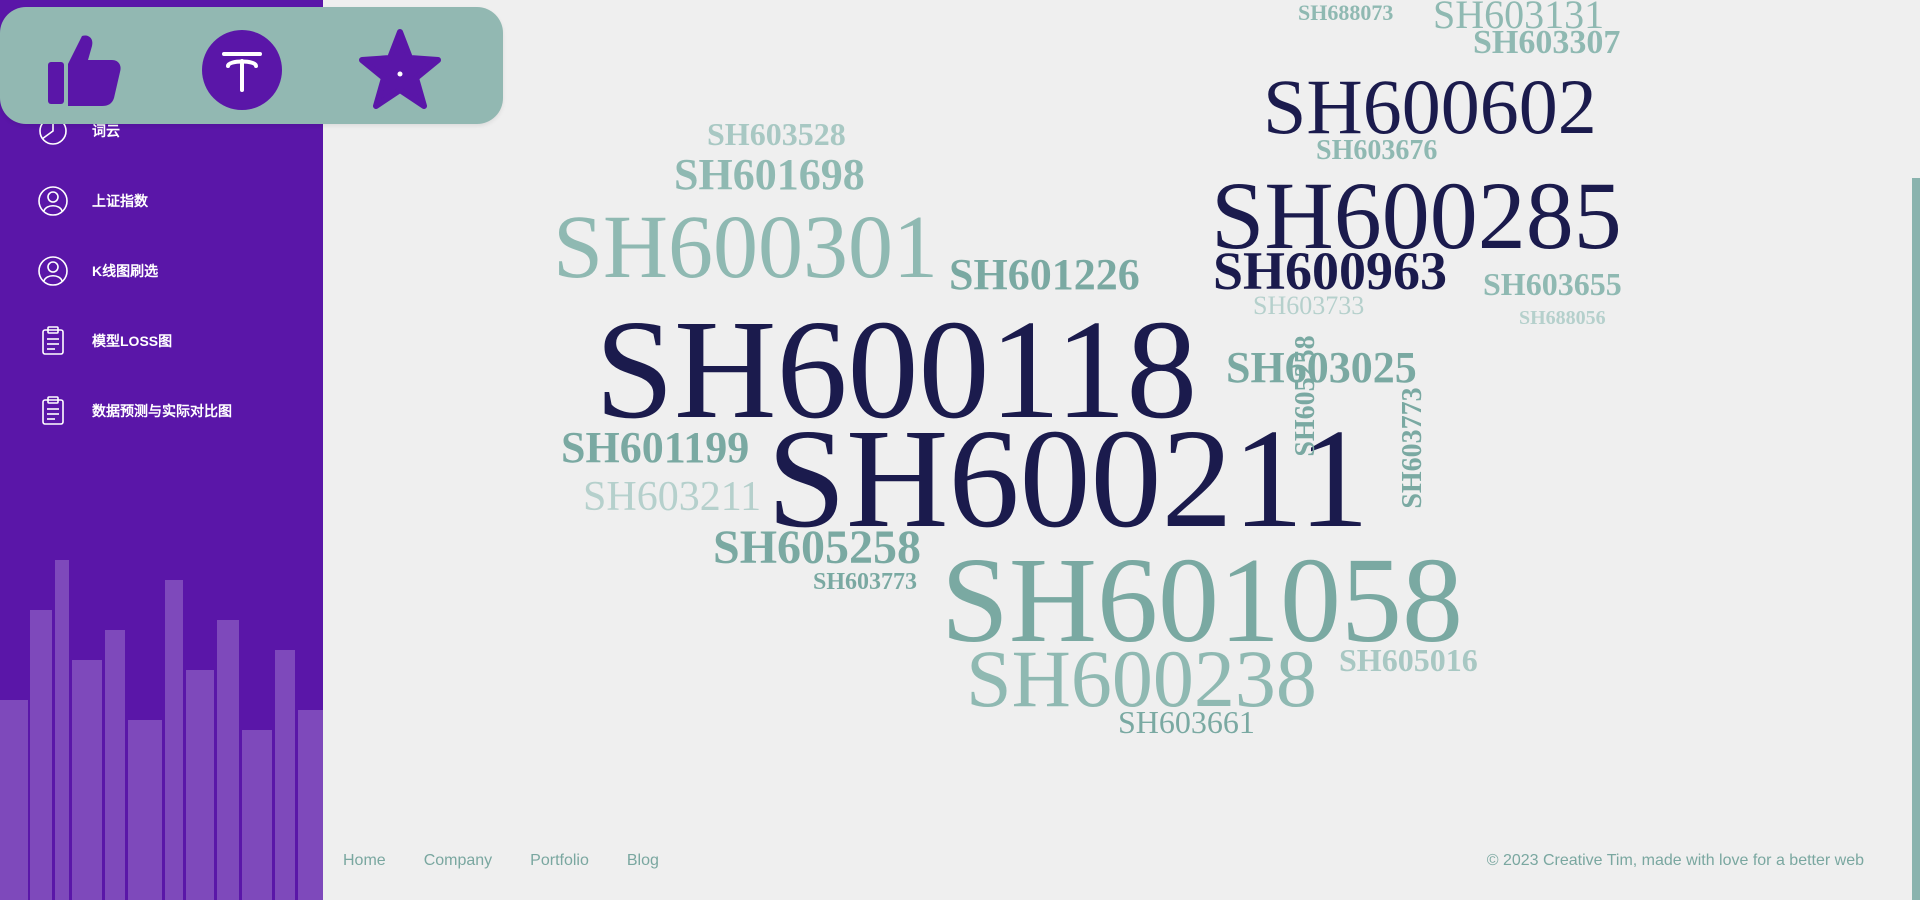  Describe the element at coordinates (120, 201) in the screenshot. I see `sidebar-item-label: 上证指数` at that location.